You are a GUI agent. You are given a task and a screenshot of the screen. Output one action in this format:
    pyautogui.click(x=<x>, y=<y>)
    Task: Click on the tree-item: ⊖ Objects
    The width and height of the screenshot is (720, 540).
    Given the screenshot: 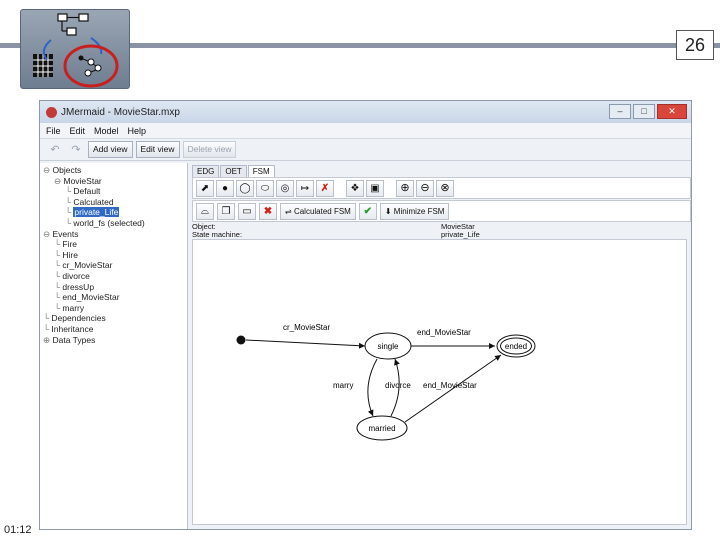 What is the action you would take?
    pyautogui.click(x=113, y=170)
    